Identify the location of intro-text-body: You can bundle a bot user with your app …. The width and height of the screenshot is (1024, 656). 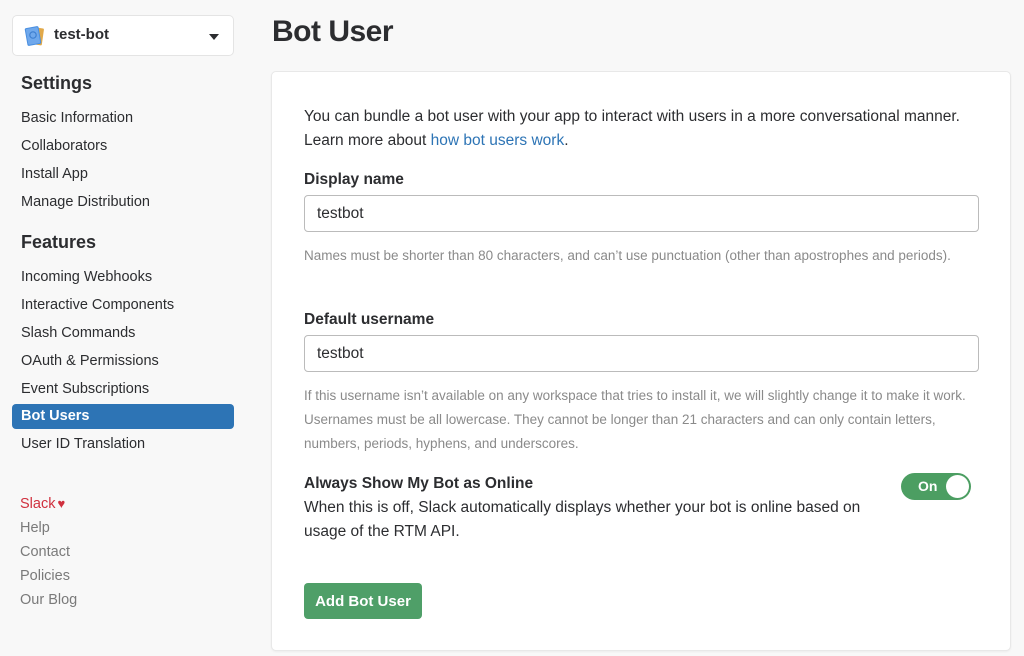
(632, 128).